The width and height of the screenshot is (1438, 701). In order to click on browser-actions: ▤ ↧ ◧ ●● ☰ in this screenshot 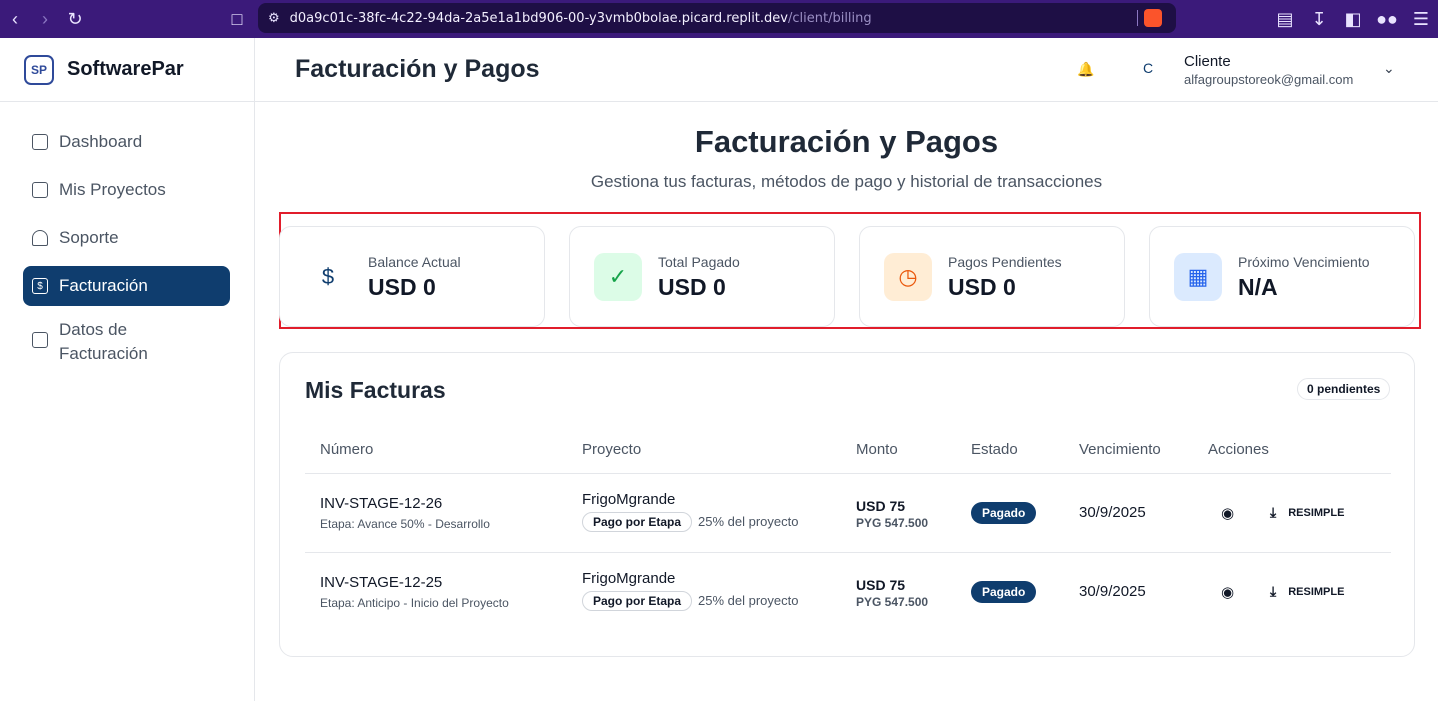, I will do `click(1353, 19)`.